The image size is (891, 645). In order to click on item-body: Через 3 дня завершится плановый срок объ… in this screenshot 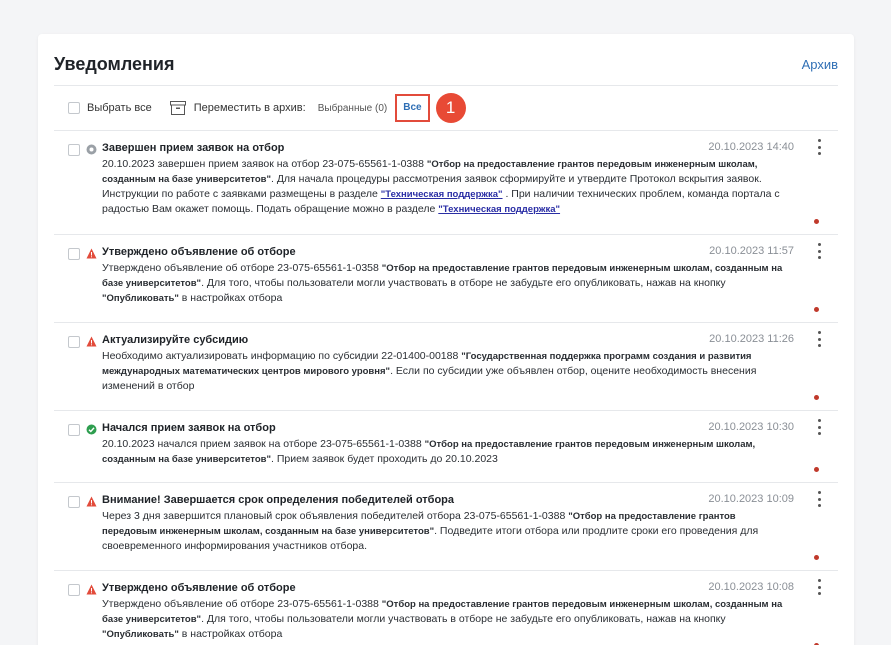, I will do `click(430, 531)`.